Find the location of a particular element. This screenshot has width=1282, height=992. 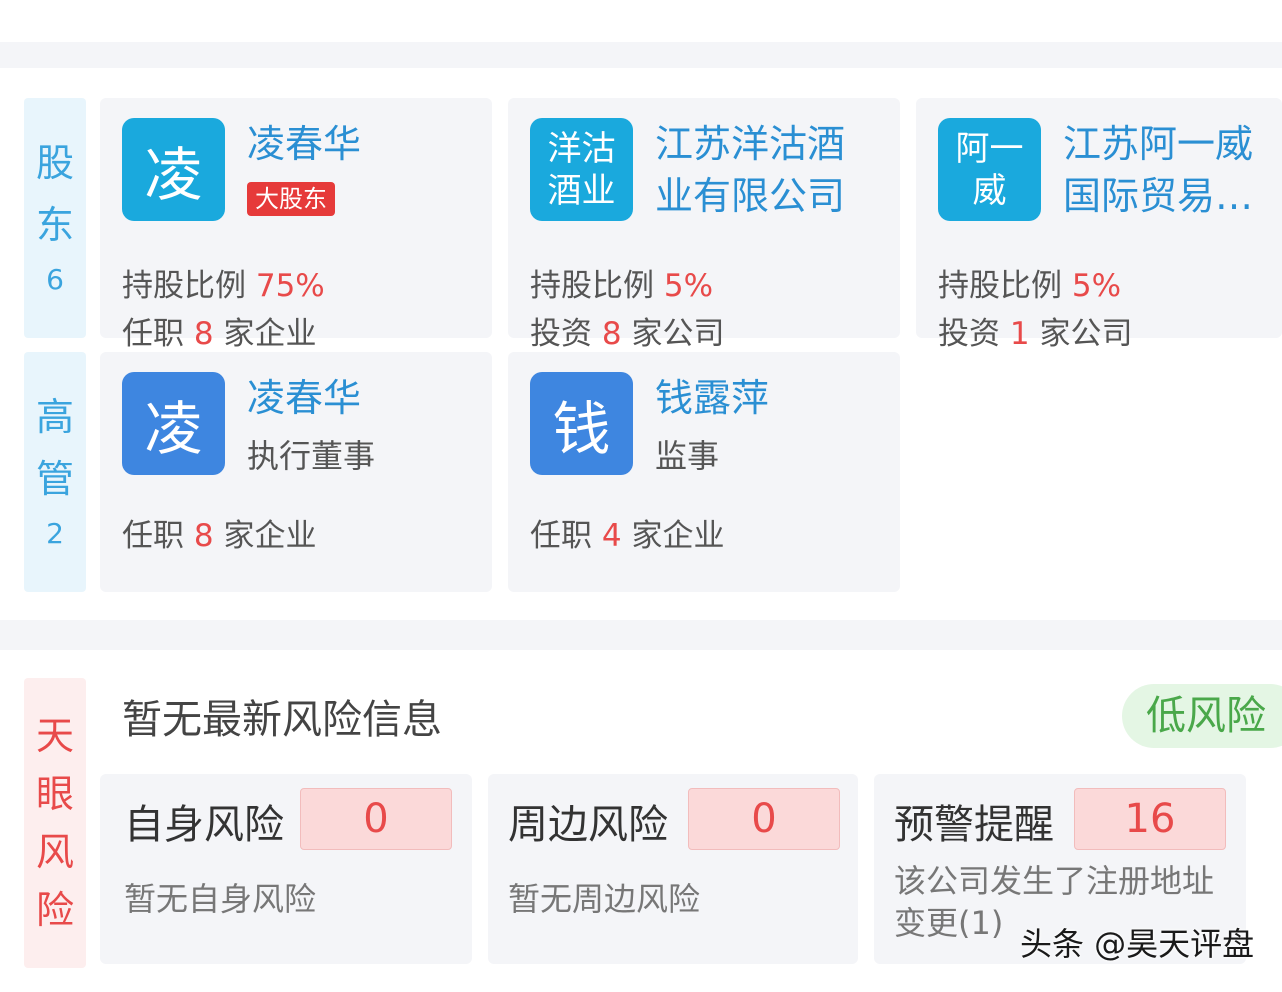

executive-name: 钱露萍 is located at coordinates (712, 398).